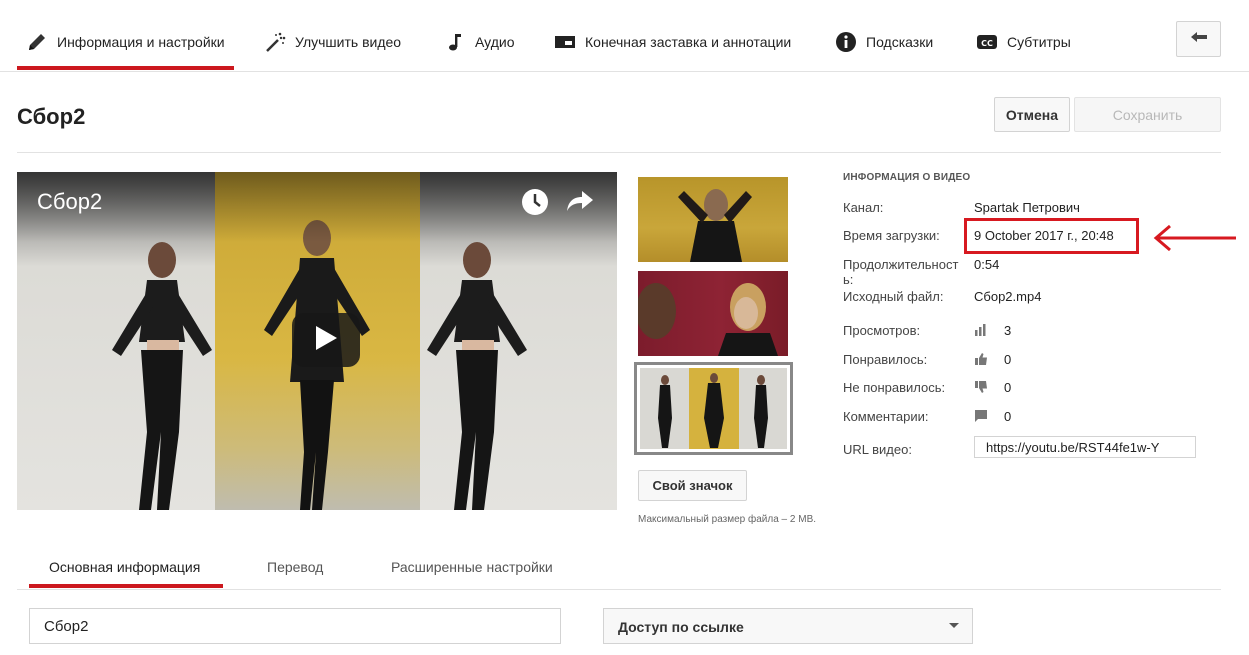 This screenshot has height=655, width=1249. What do you see at coordinates (348, 42) in the screenshot?
I see `tab-enhance-video-label: Улучшить видео` at bounding box center [348, 42].